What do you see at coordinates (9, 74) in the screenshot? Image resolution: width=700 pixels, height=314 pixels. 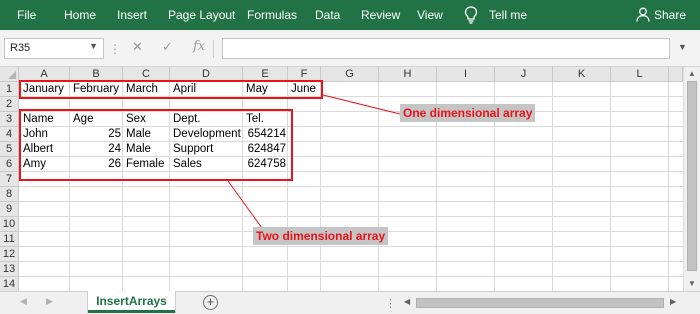 I see `select-all-corner` at bounding box center [9, 74].